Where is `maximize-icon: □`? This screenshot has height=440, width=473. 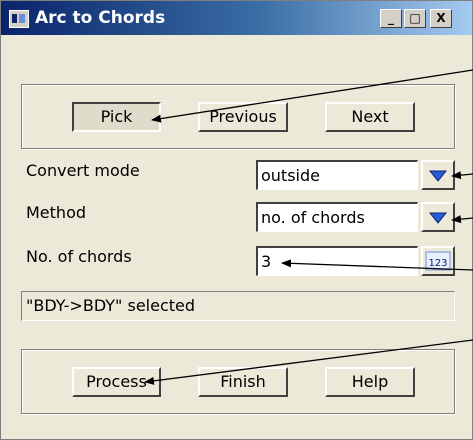
maximize-icon: □ is located at coordinates (415, 18).